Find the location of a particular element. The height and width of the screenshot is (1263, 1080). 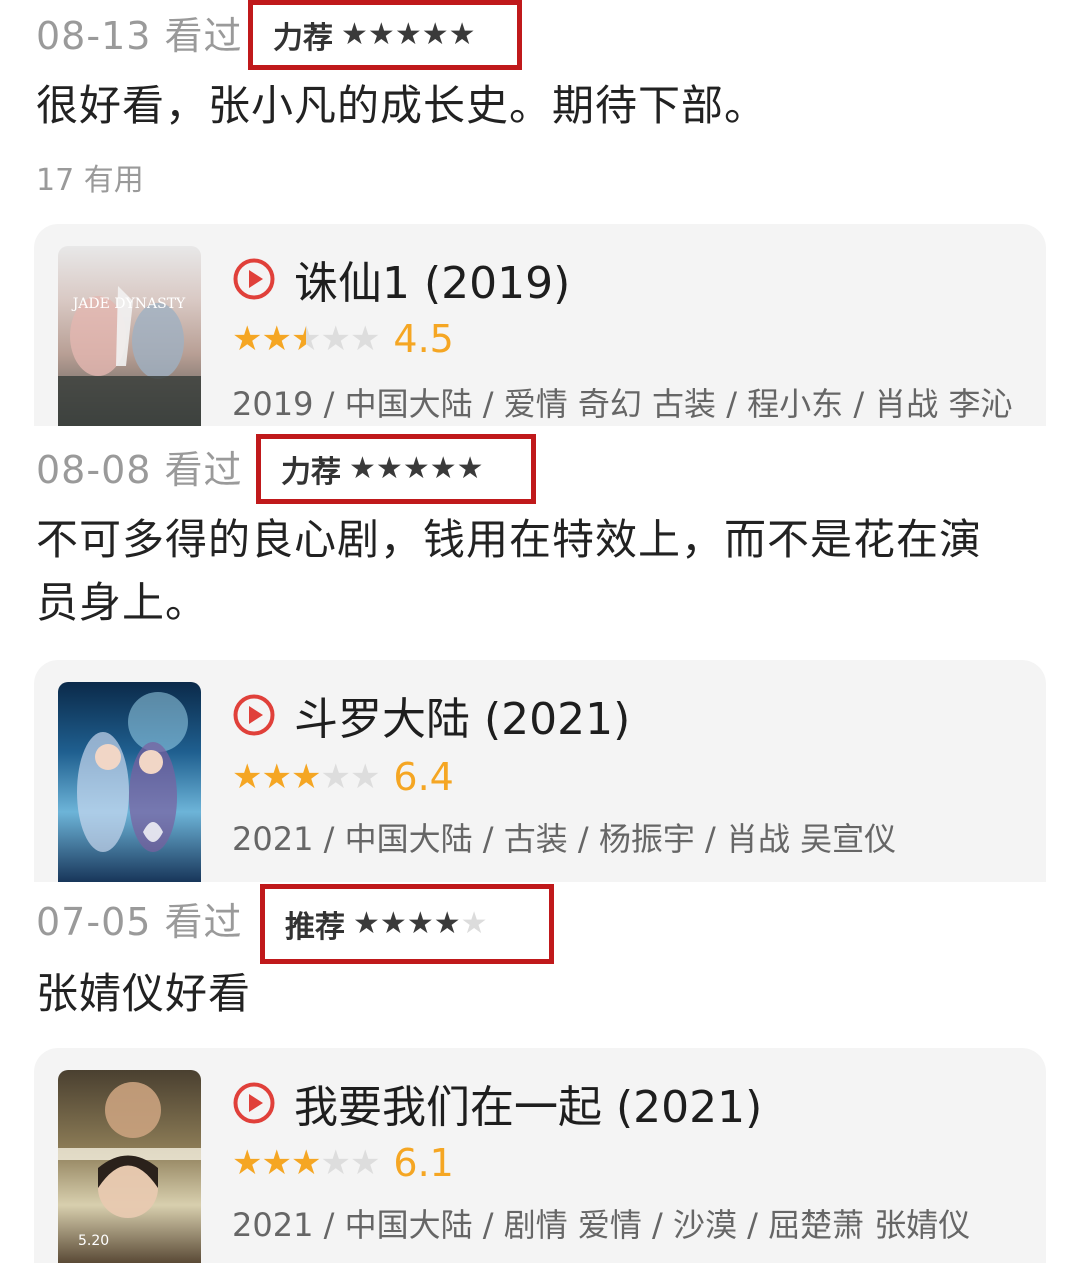

rating-highlight: 推荐 ★ ★ ★ ★ ★ is located at coordinates (407, 924).